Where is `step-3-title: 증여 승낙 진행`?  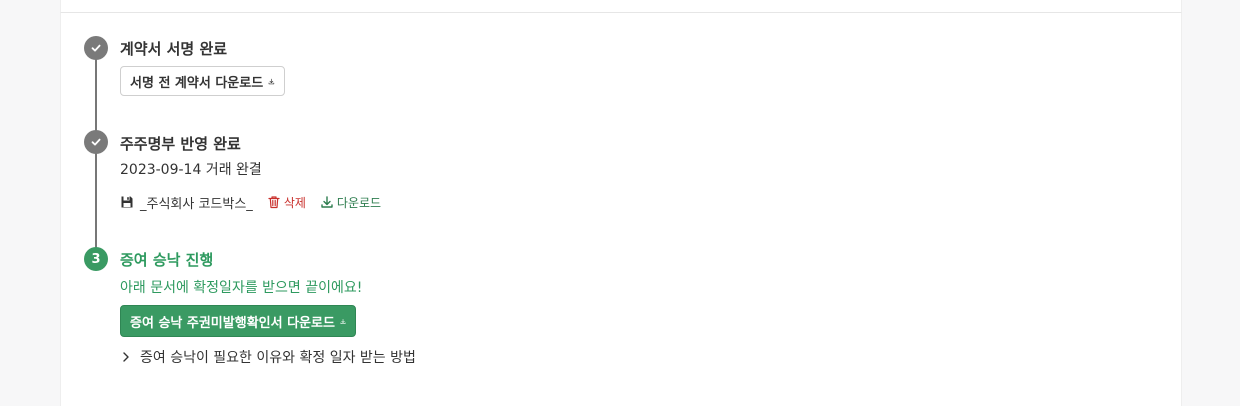 step-3-title: 증여 승낙 진행 is located at coordinates (167, 260).